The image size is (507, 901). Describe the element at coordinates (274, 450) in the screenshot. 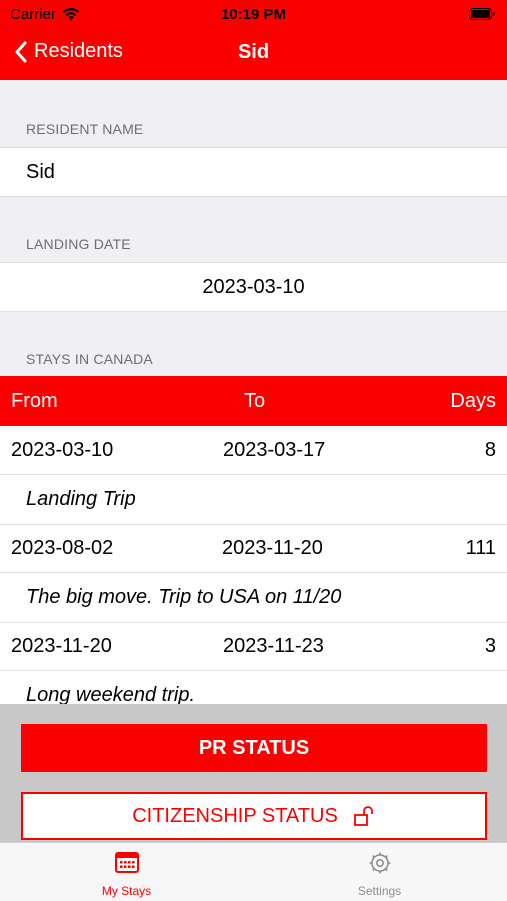

I see `stay-to: 2023-03-17` at that location.